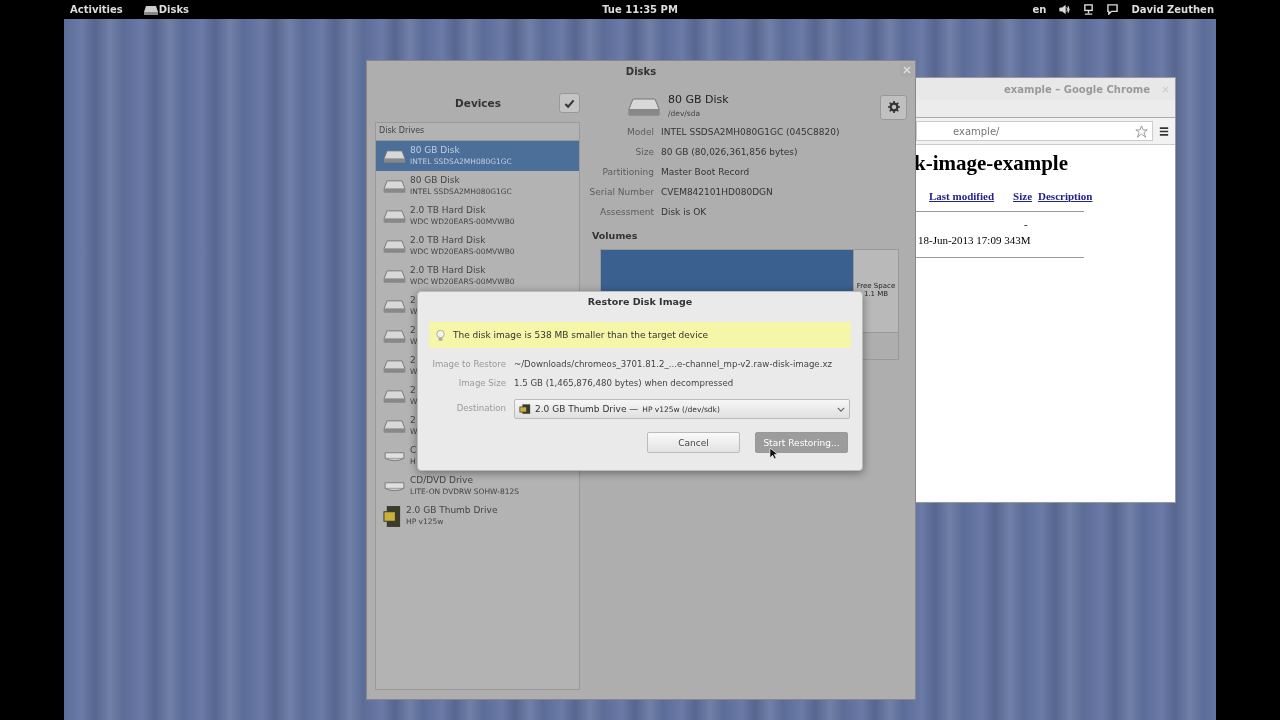 The height and width of the screenshot is (720, 1280). Describe the element at coordinates (627, 172) in the screenshot. I see `property-label: Partitioning` at that location.